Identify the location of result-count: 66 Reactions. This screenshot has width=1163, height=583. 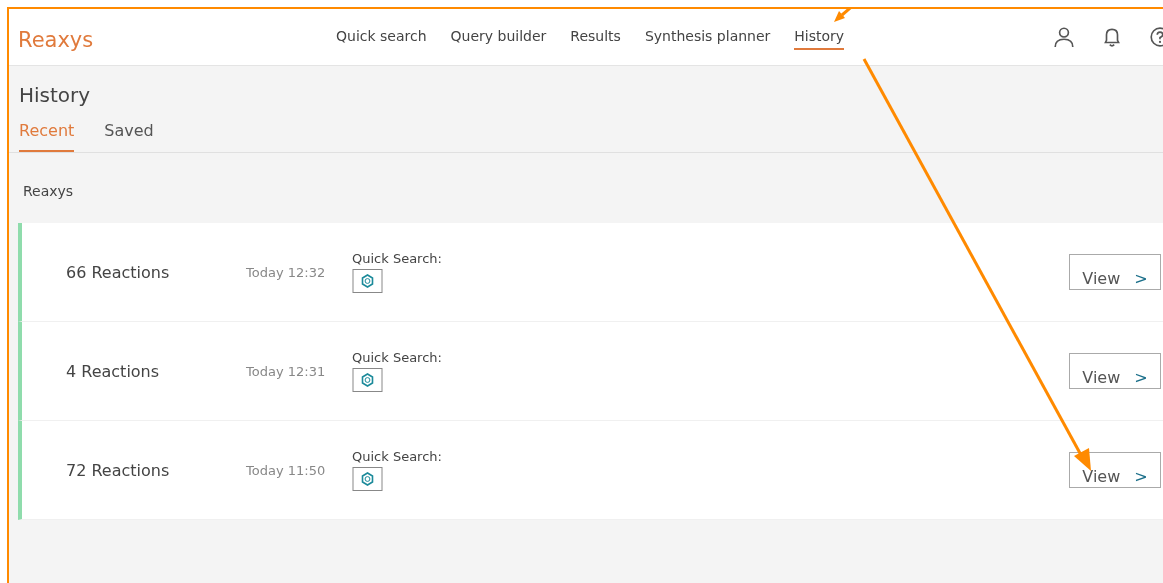
(134, 272).